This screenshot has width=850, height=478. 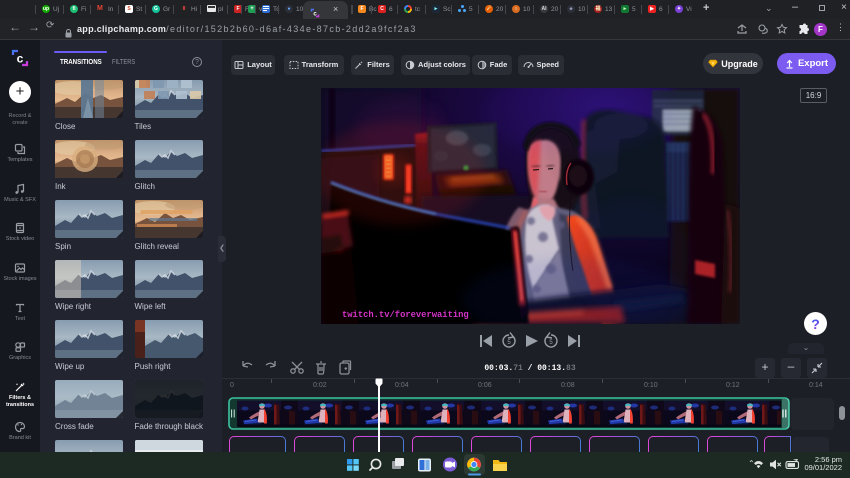 What do you see at coordinates (20, 59) in the screenshot?
I see `svg-text: c` at bounding box center [20, 59].